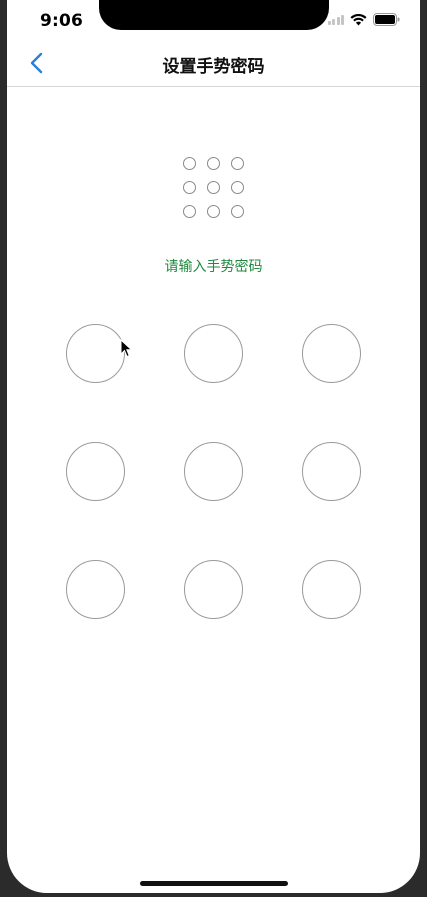 Image resolution: width=427 pixels, height=897 pixels. I want to click on gesture-preview-grid, so click(214, 188).